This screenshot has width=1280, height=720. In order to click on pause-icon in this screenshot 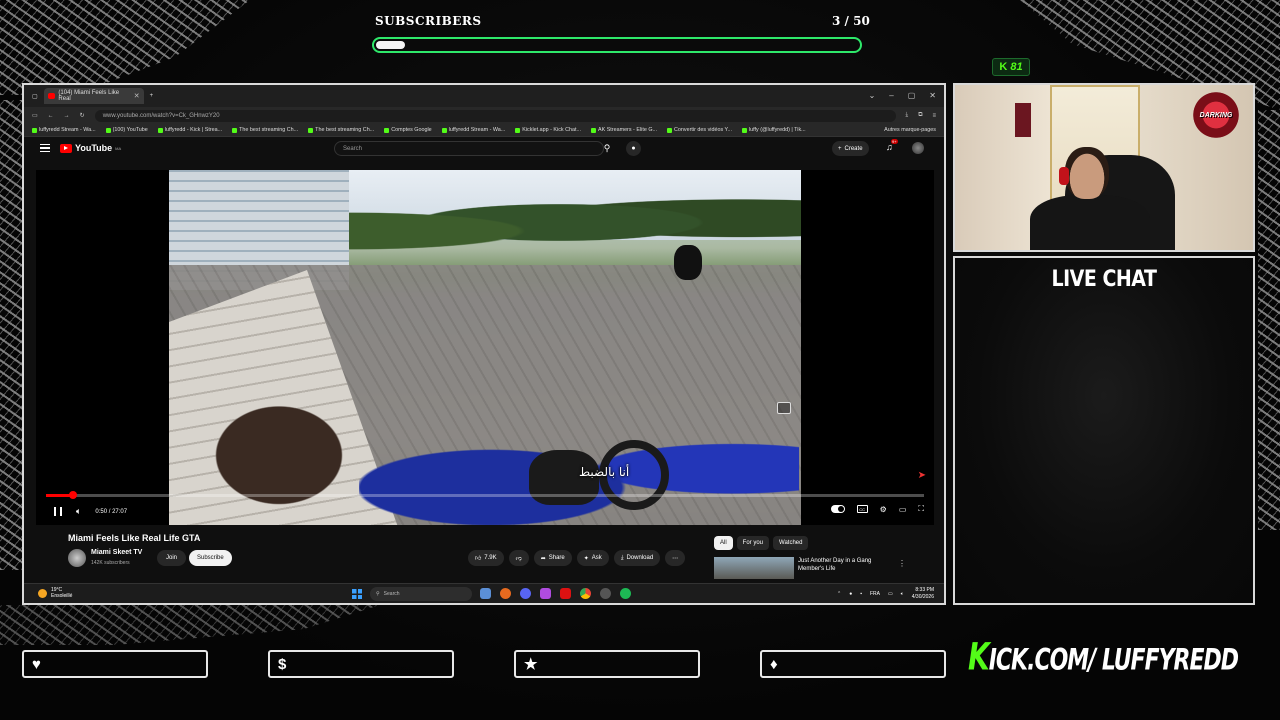, I will do `click(58, 511)`.